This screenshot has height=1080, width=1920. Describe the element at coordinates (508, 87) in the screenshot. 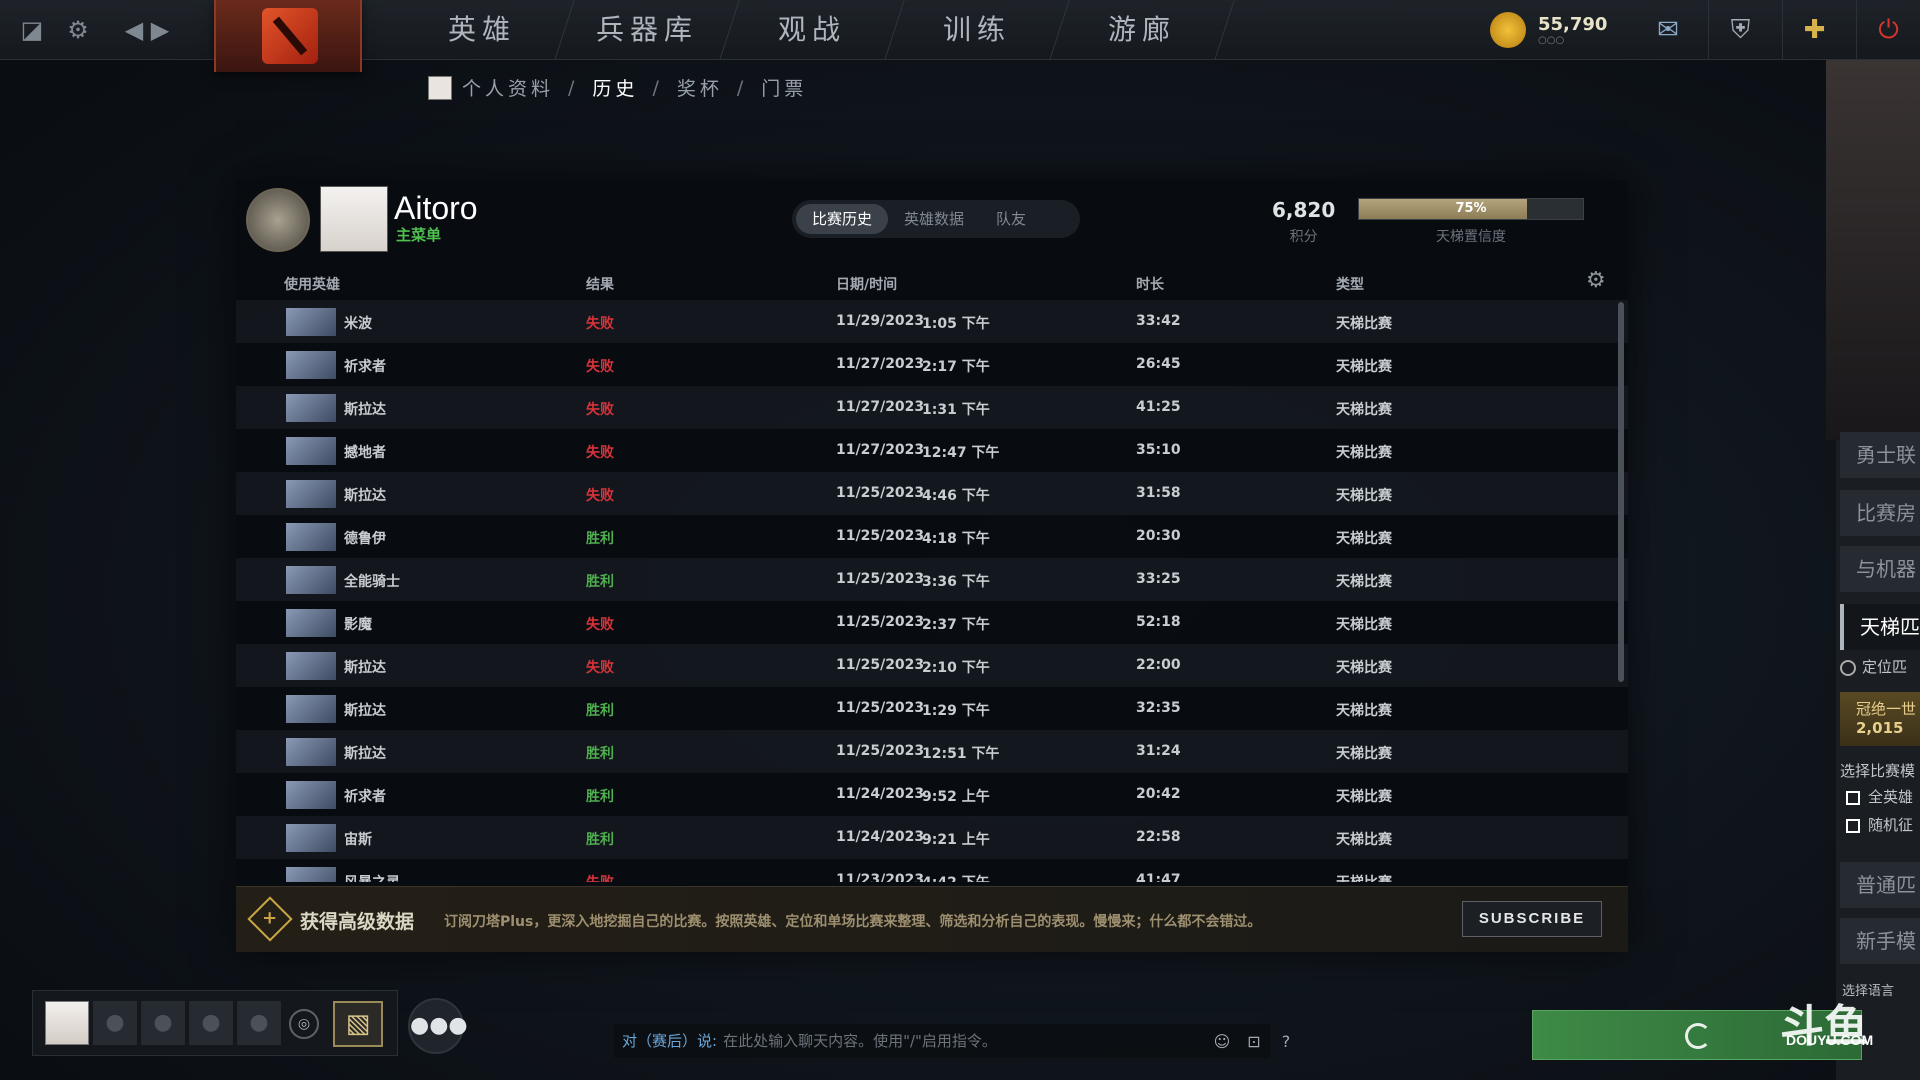

I see `breadcrumb-profile: 个人资料` at that location.